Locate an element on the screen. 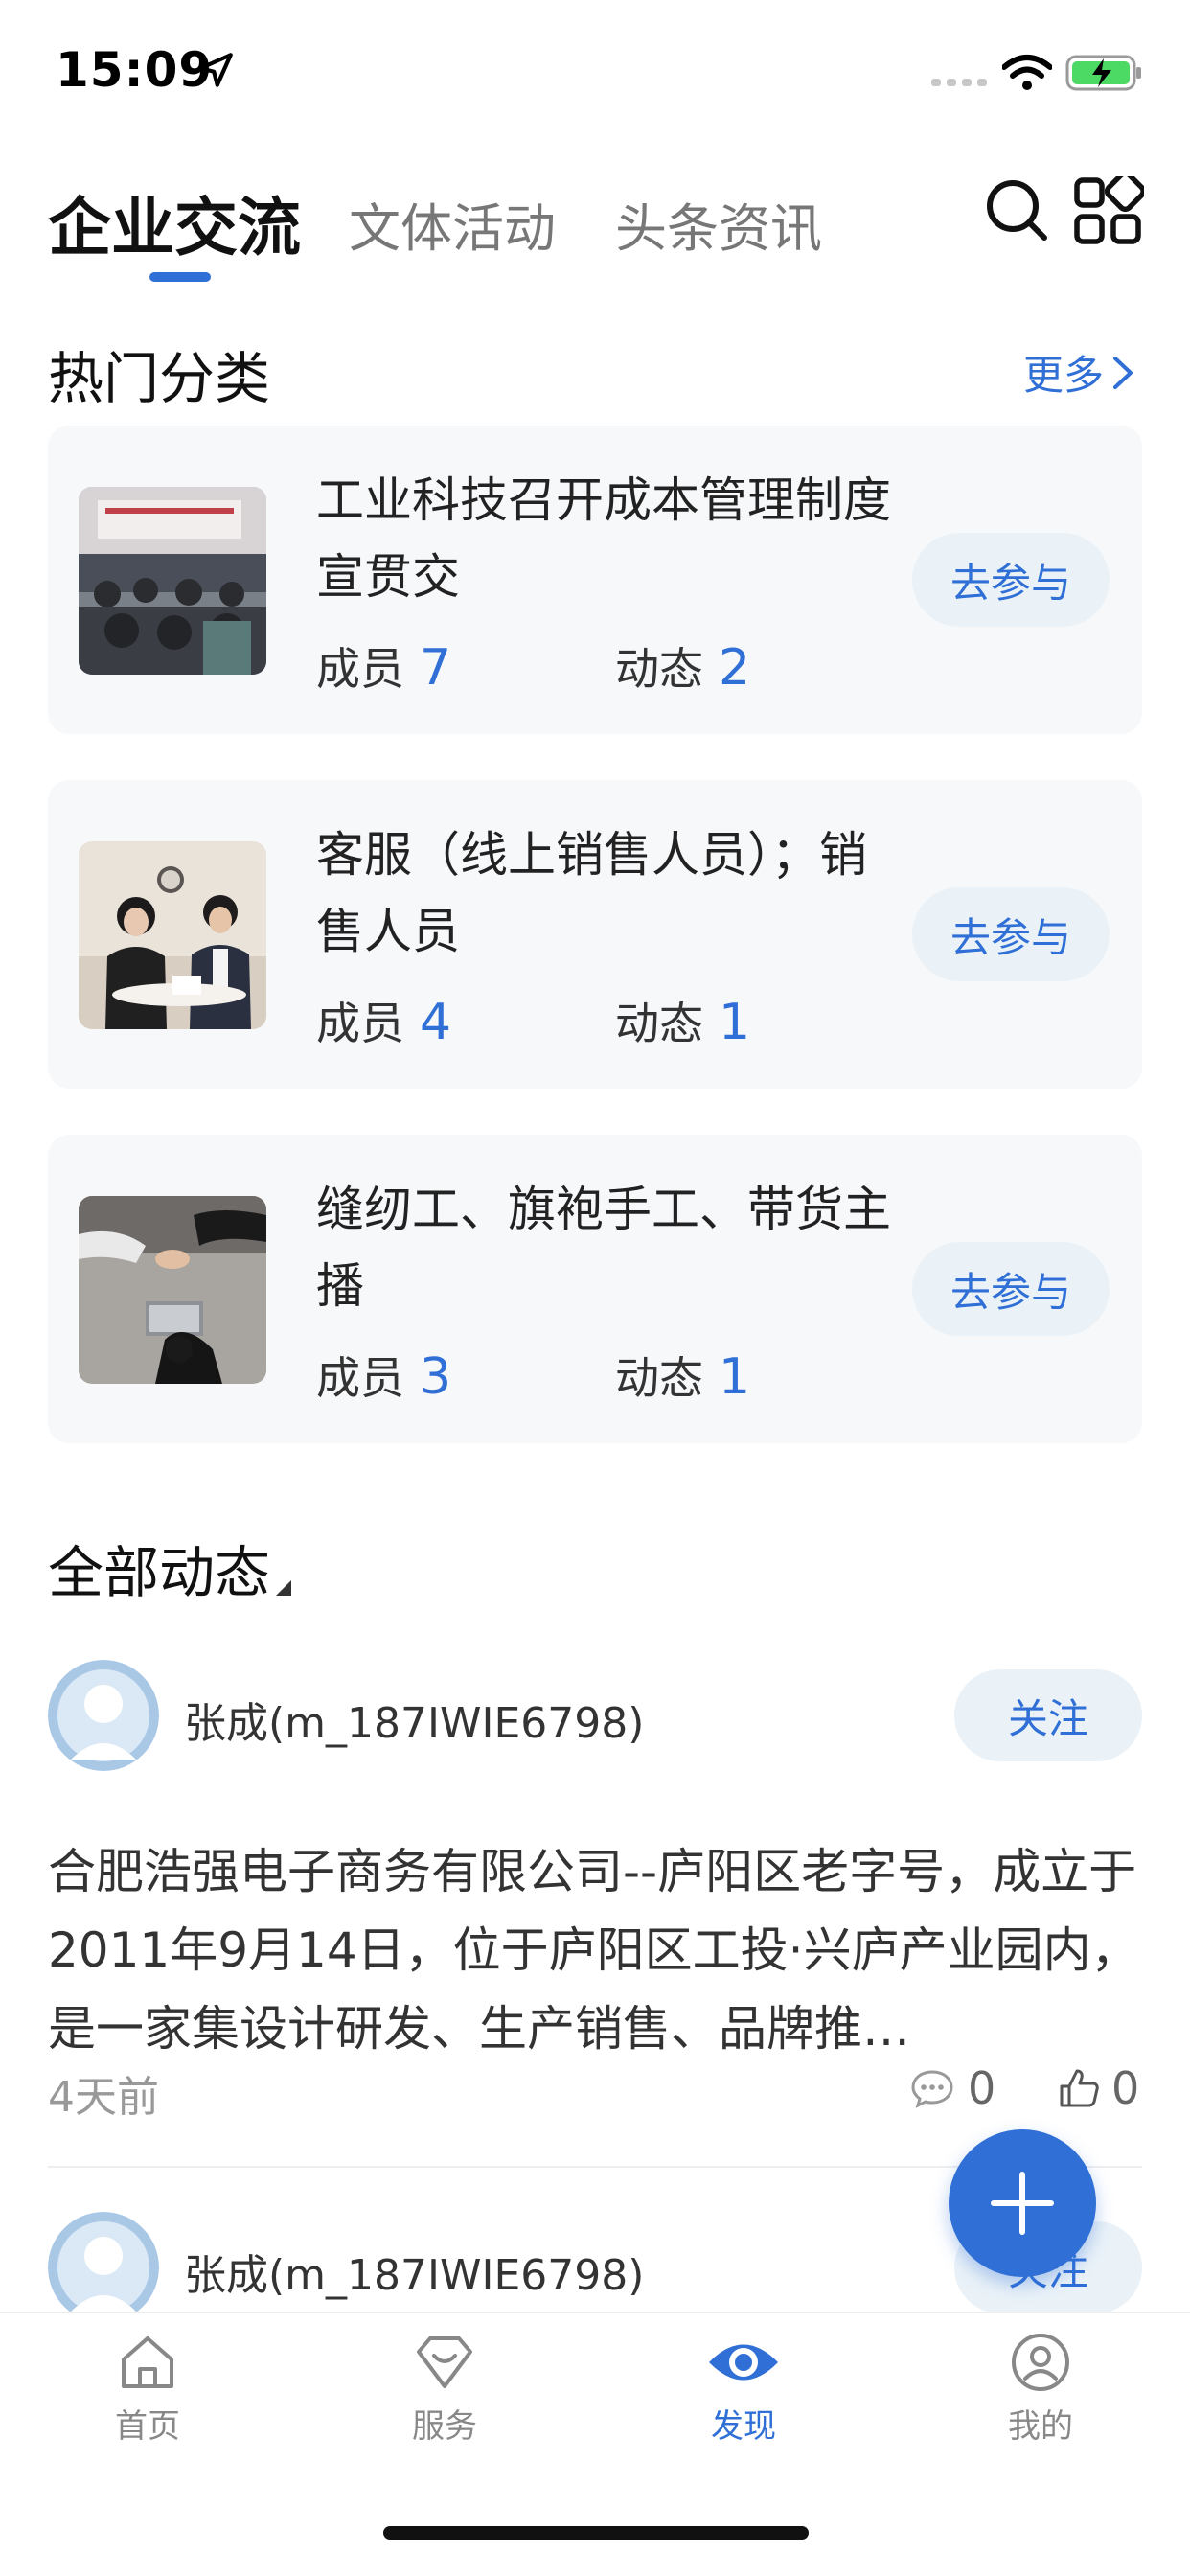 The width and height of the screenshot is (1190, 2576). cellular-signal-icon is located at coordinates (959, 82).